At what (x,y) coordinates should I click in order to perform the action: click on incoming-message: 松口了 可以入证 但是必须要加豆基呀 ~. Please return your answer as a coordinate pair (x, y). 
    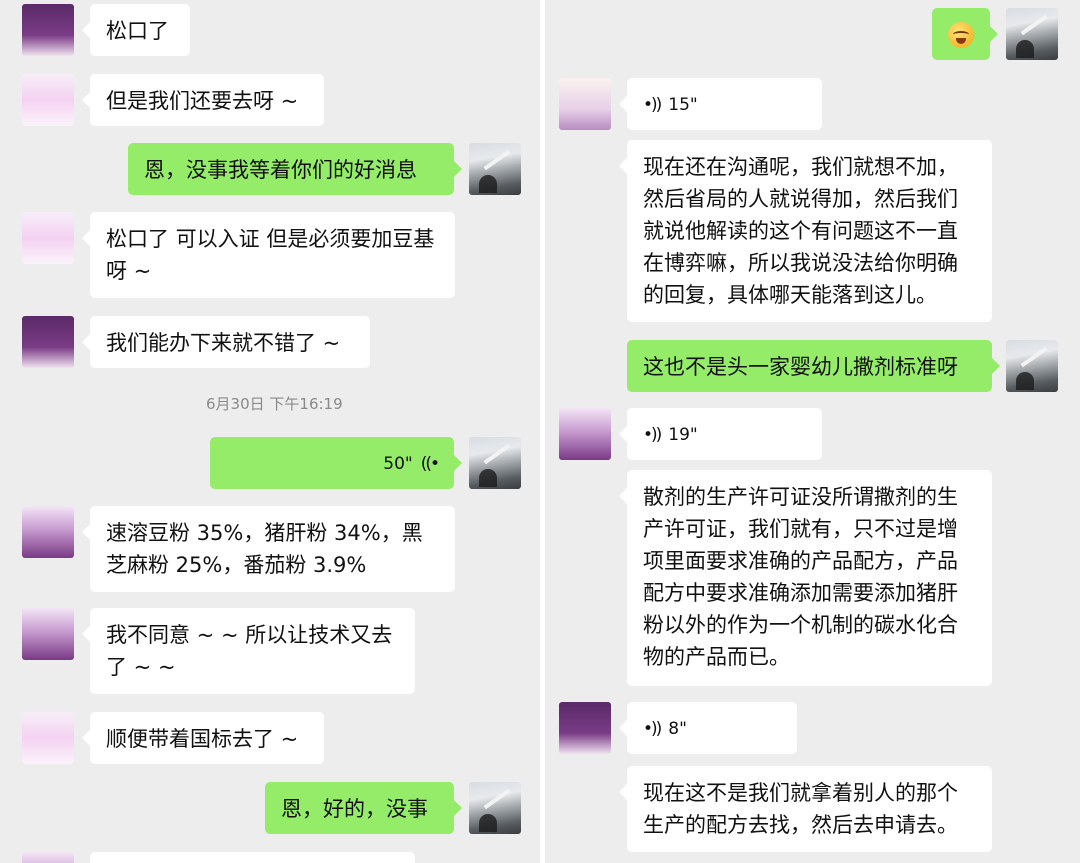
    Looking at the image, I should click on (268, 255).